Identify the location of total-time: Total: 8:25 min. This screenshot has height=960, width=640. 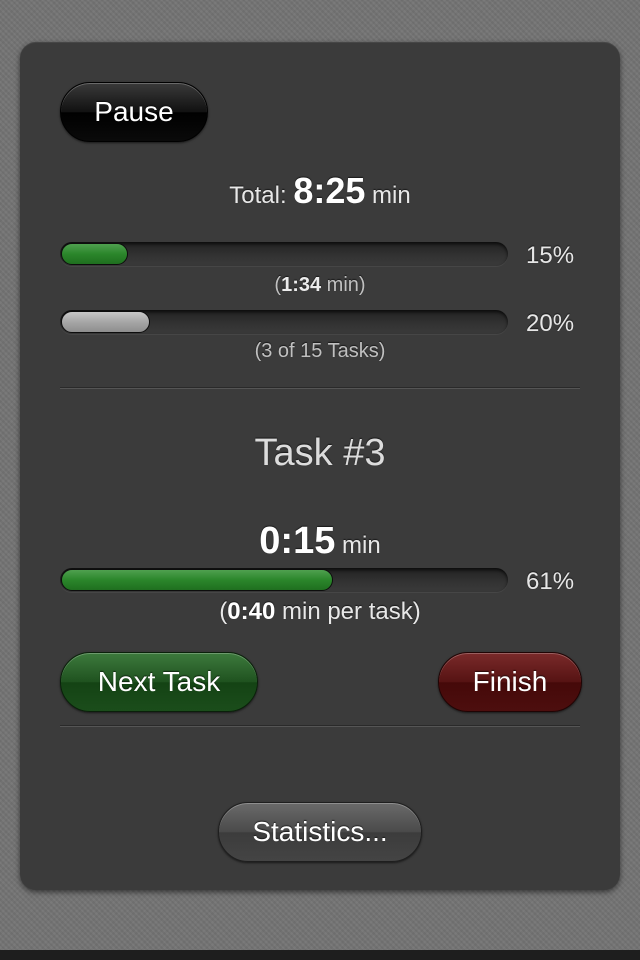
(320, 191).